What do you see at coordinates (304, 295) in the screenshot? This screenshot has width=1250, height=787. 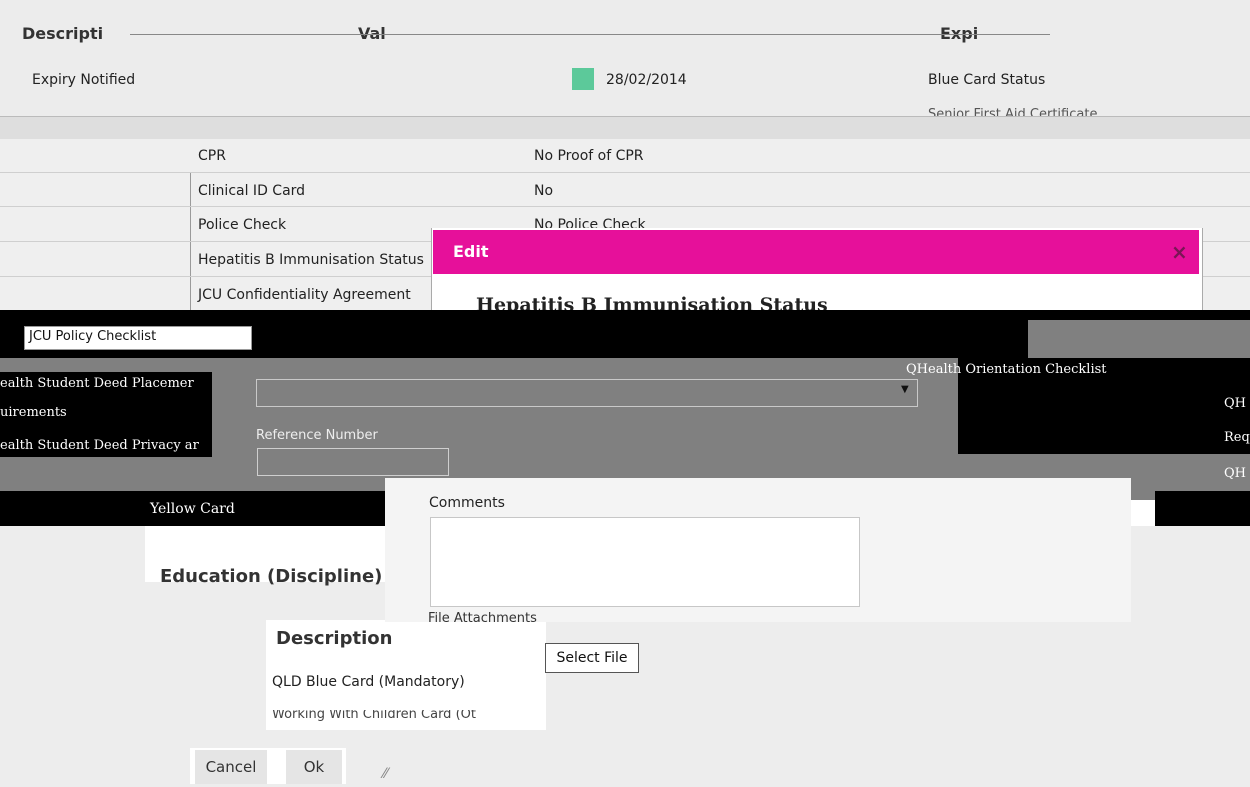 I see `req-label-confidentiality: JCU Confidentiality Agreement` at bounding box center [304, 295].